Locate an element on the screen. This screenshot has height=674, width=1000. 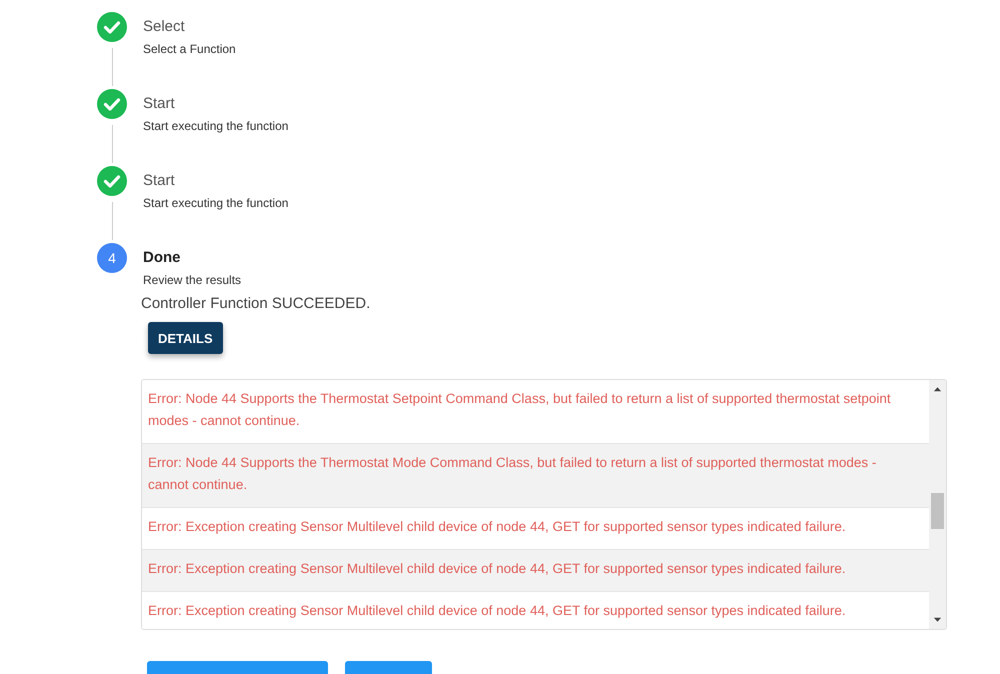
error-message-row: Error: Node 44 Supports the Thermostat Mode Command Class, but failed to return a list of supported thermostat modes - cannot continue. is located at coordinates (535, 476).